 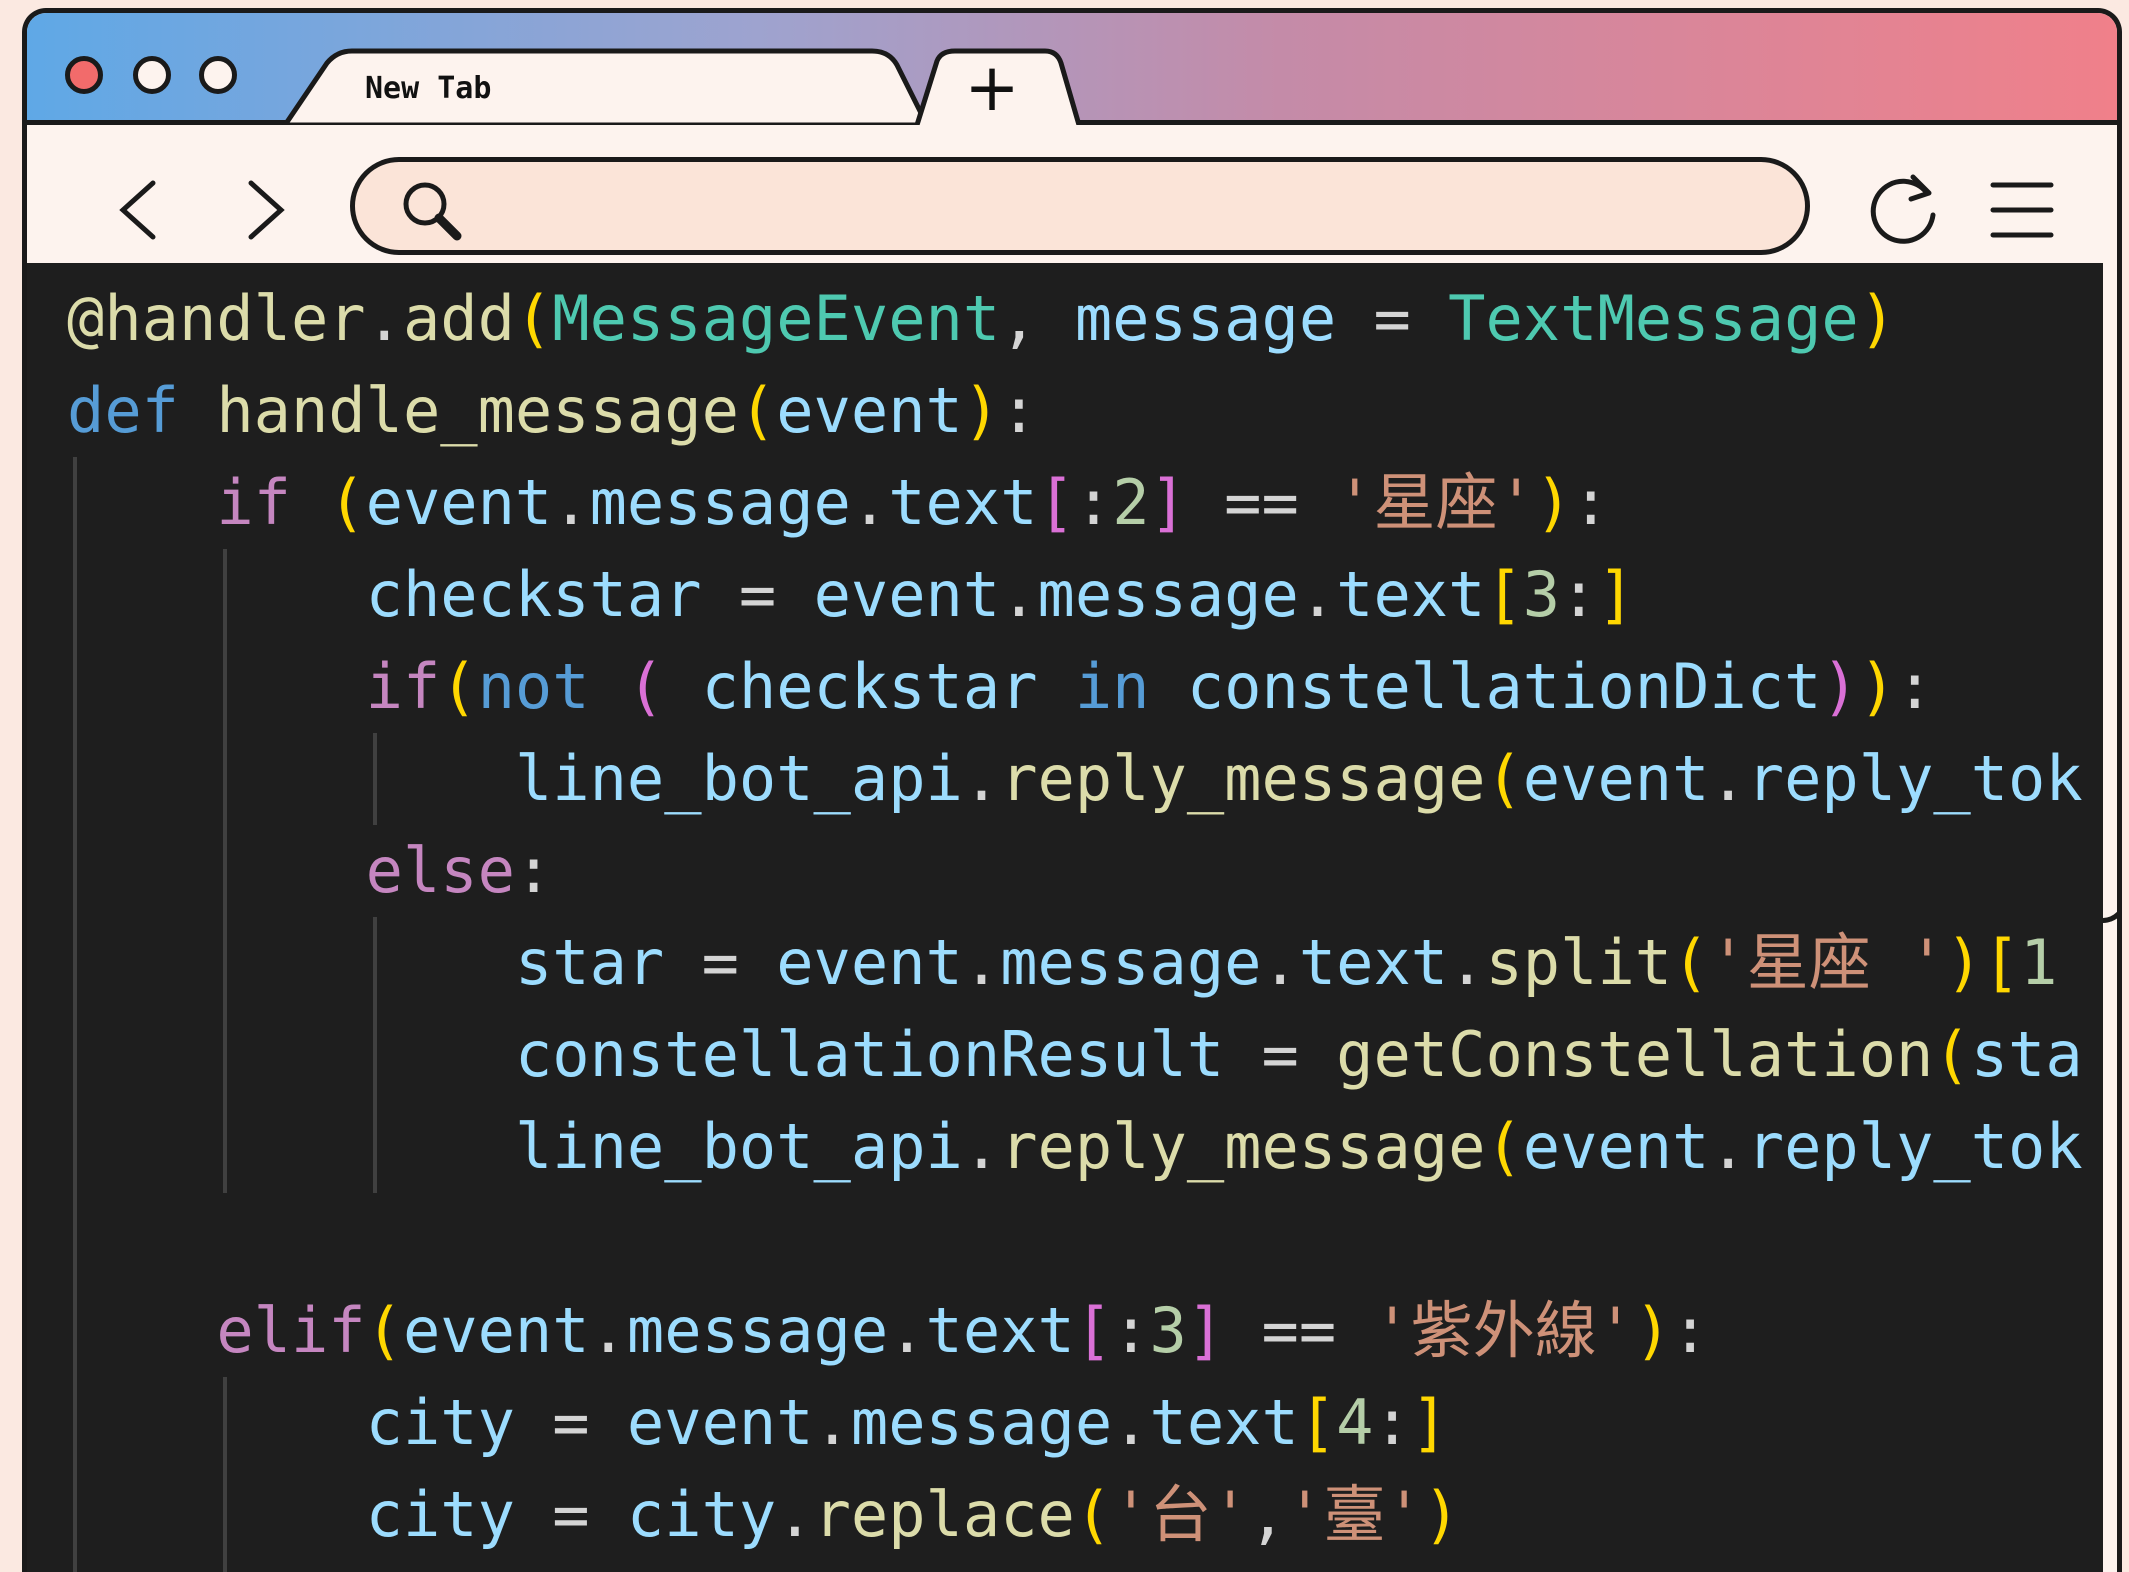 I want to click on code-token: '臺', so click(x=1354, y=1514).